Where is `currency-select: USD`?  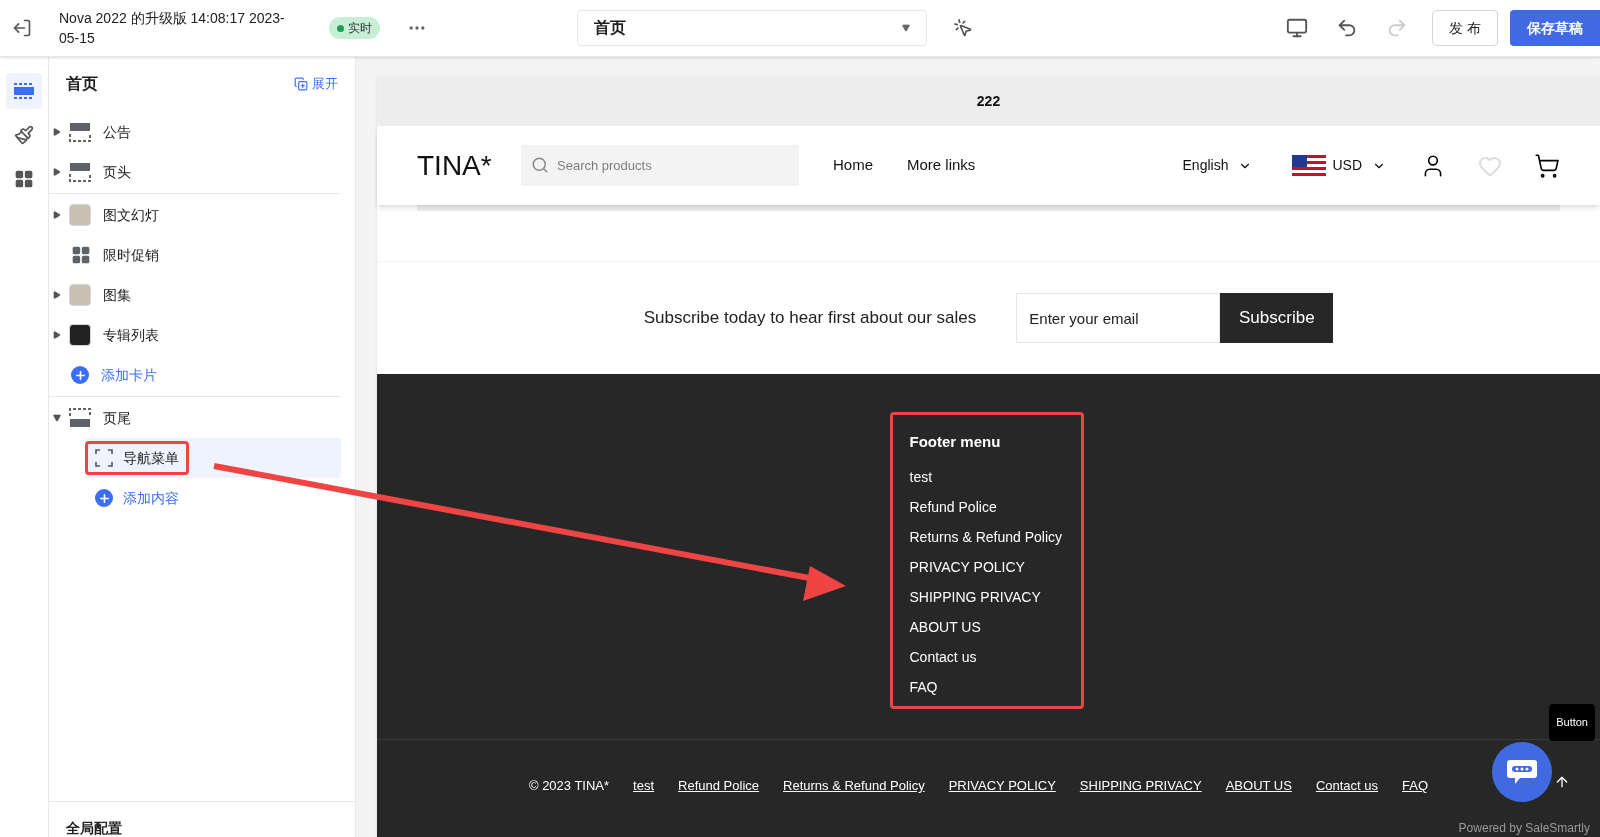
currency-select: USD is located at coordinates (1359, 165).